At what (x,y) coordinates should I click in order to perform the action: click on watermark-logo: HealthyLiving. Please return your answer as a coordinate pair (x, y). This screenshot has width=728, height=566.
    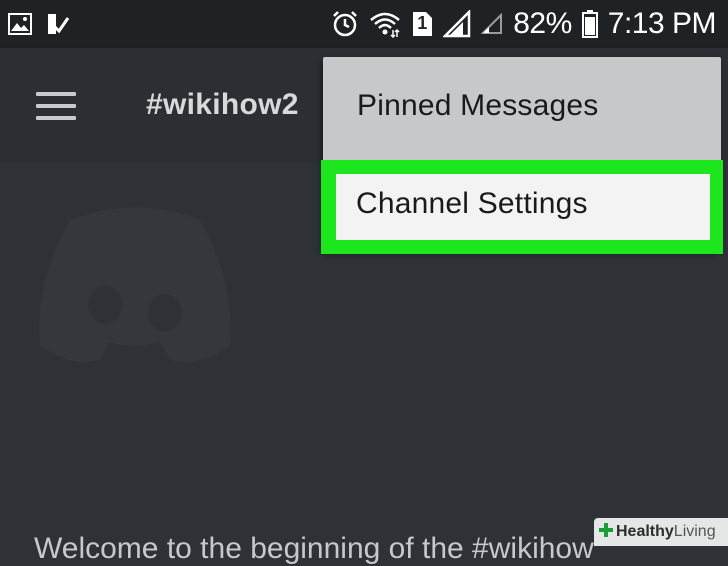
    Looking at the image, I should click on (661, 532).